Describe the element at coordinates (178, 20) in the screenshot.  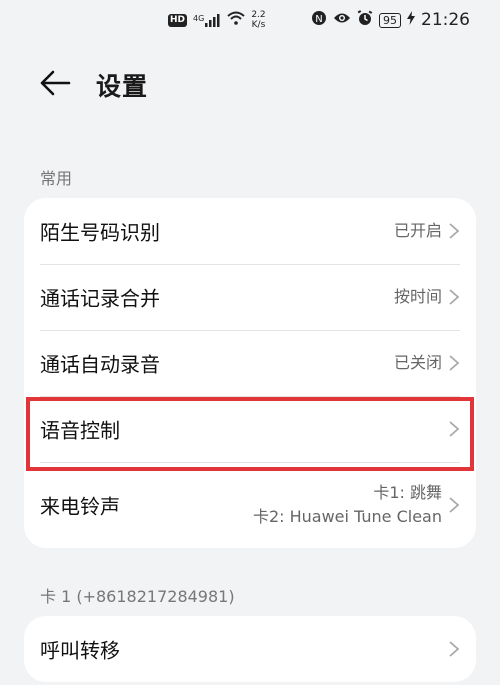
I see `hd-badge: HD` at that location.